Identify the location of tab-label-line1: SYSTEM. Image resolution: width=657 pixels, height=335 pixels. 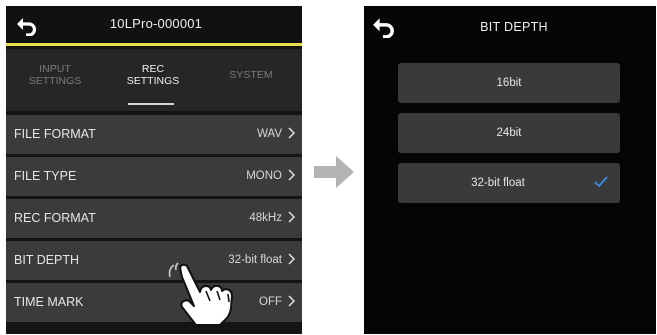
(251, 75).